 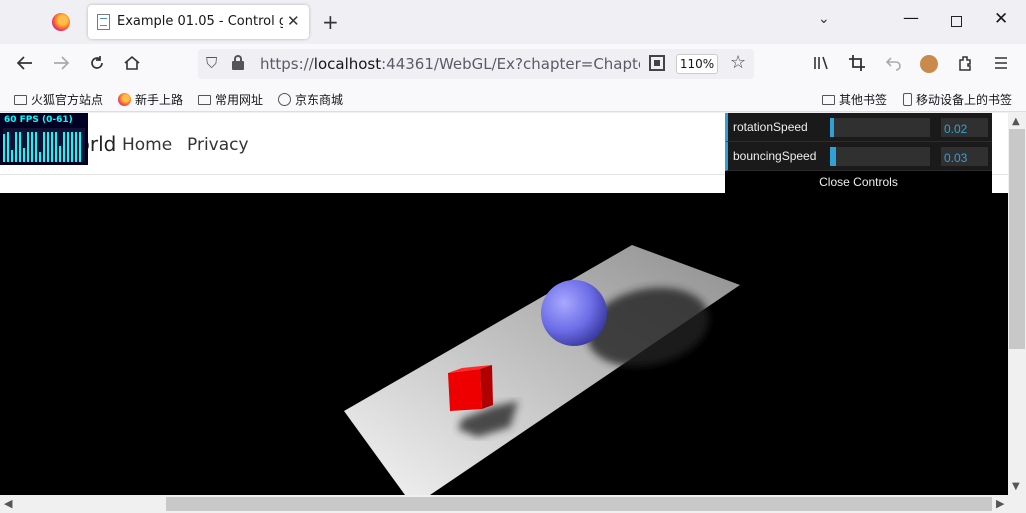 What do you see at coordinates (61, 22) in the screenshot?
I see `firefox-logo-icon` at bounding box center [61, 22].